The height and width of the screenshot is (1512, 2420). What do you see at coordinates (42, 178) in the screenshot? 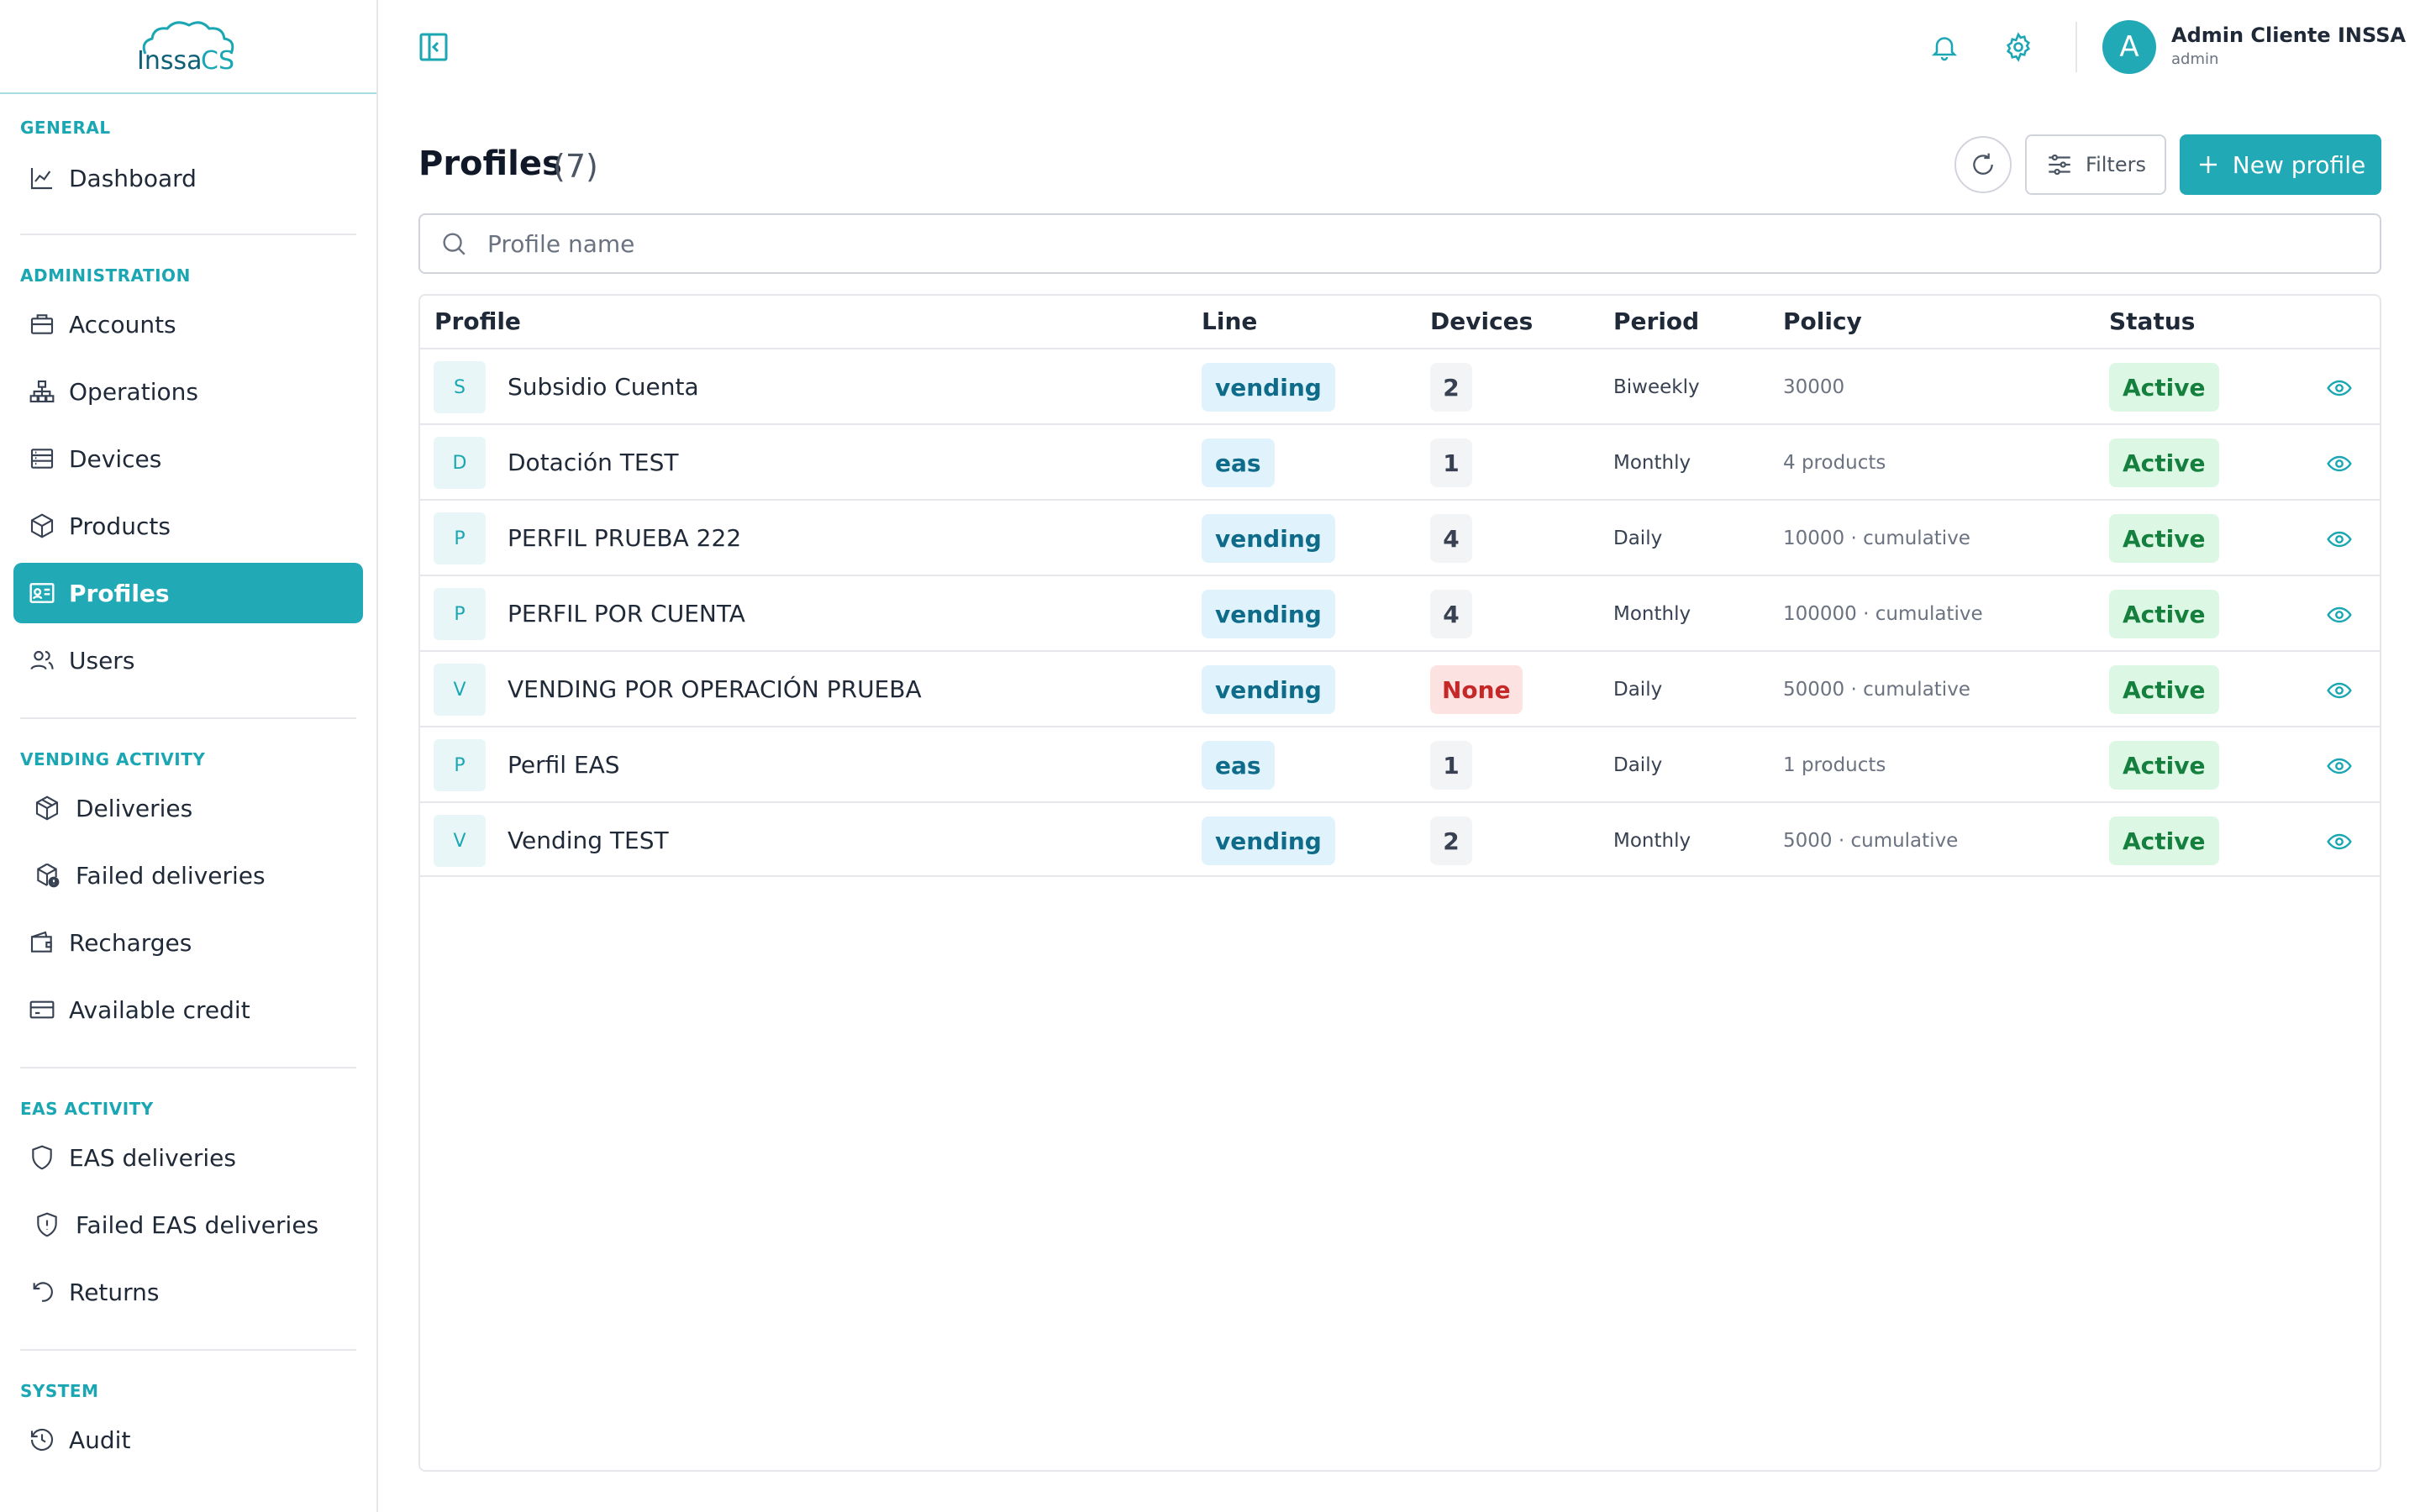
I see `chart-line-icon` at bounding box center [42, 178].